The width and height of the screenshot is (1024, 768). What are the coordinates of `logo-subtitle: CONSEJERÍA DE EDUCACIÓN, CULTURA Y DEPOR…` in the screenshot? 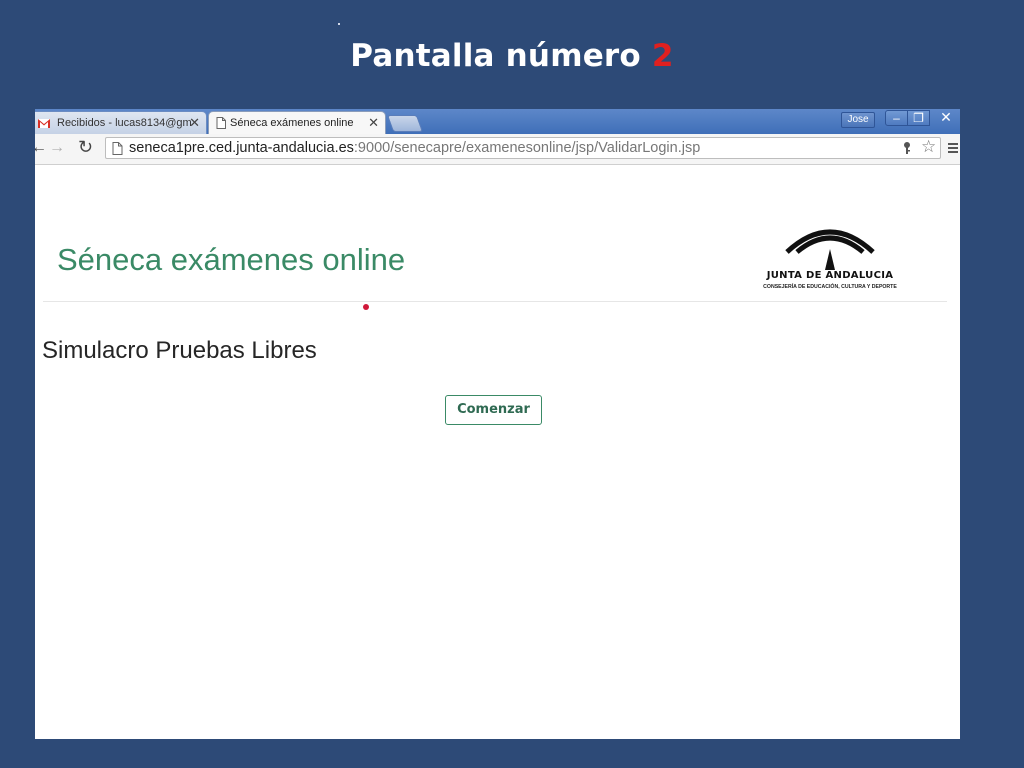 It's located at (830, 287).